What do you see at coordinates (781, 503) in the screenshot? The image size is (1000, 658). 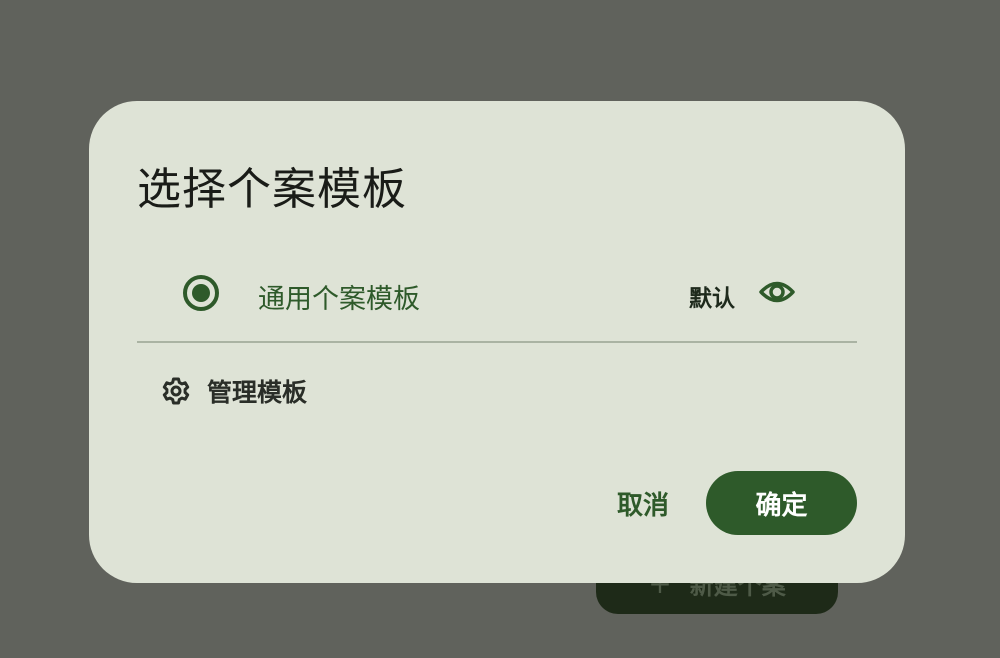 I see `confirm-button: 确定` at bounding box center [781, 503].